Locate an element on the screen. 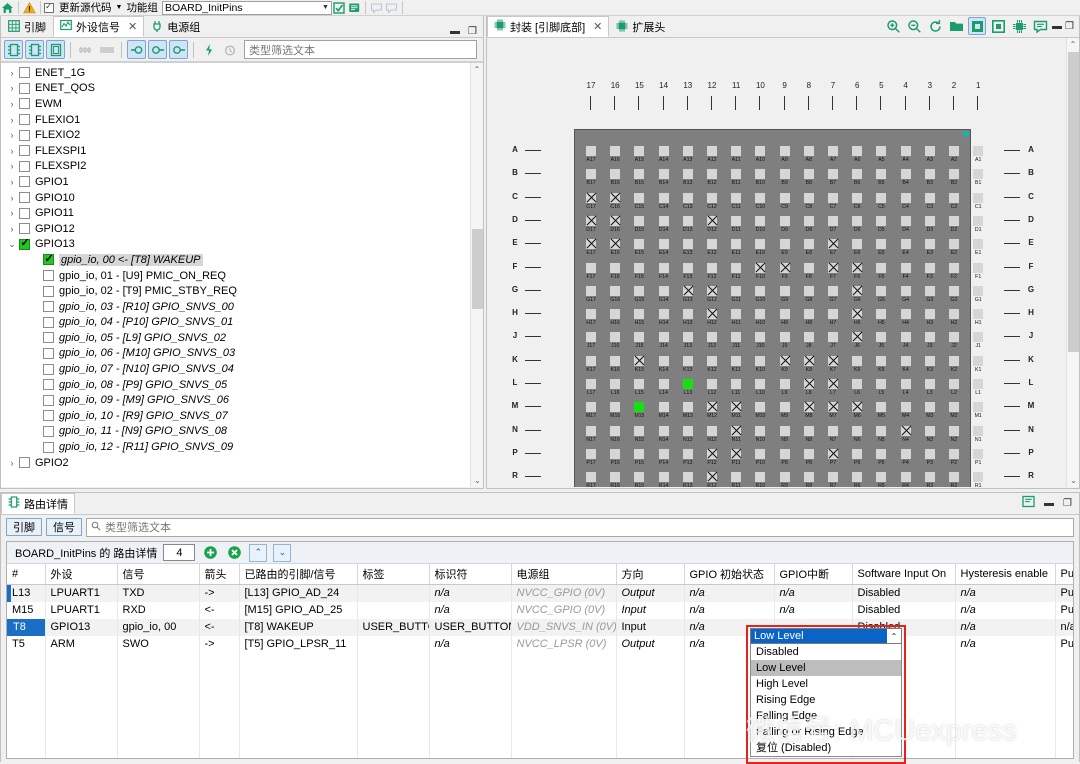 This screenshot has height=764, width=1080. cell-label is located at coordinates (393, 610).